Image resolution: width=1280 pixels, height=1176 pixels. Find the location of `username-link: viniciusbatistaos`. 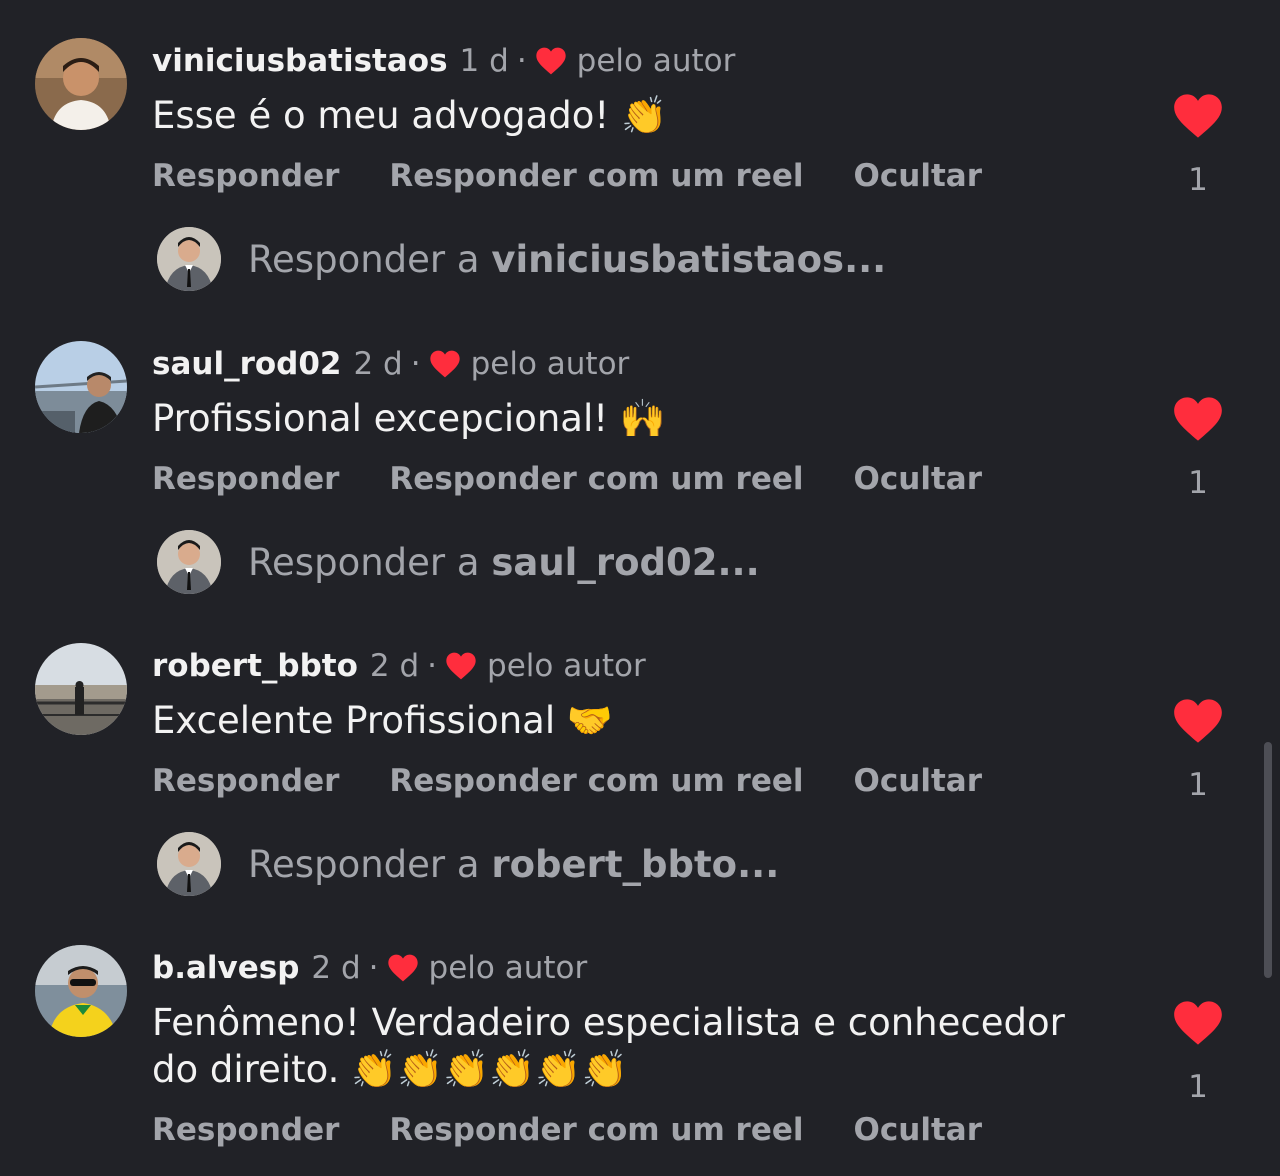

username-link: viniciusbatistaos is located at coordinates (300, 61).